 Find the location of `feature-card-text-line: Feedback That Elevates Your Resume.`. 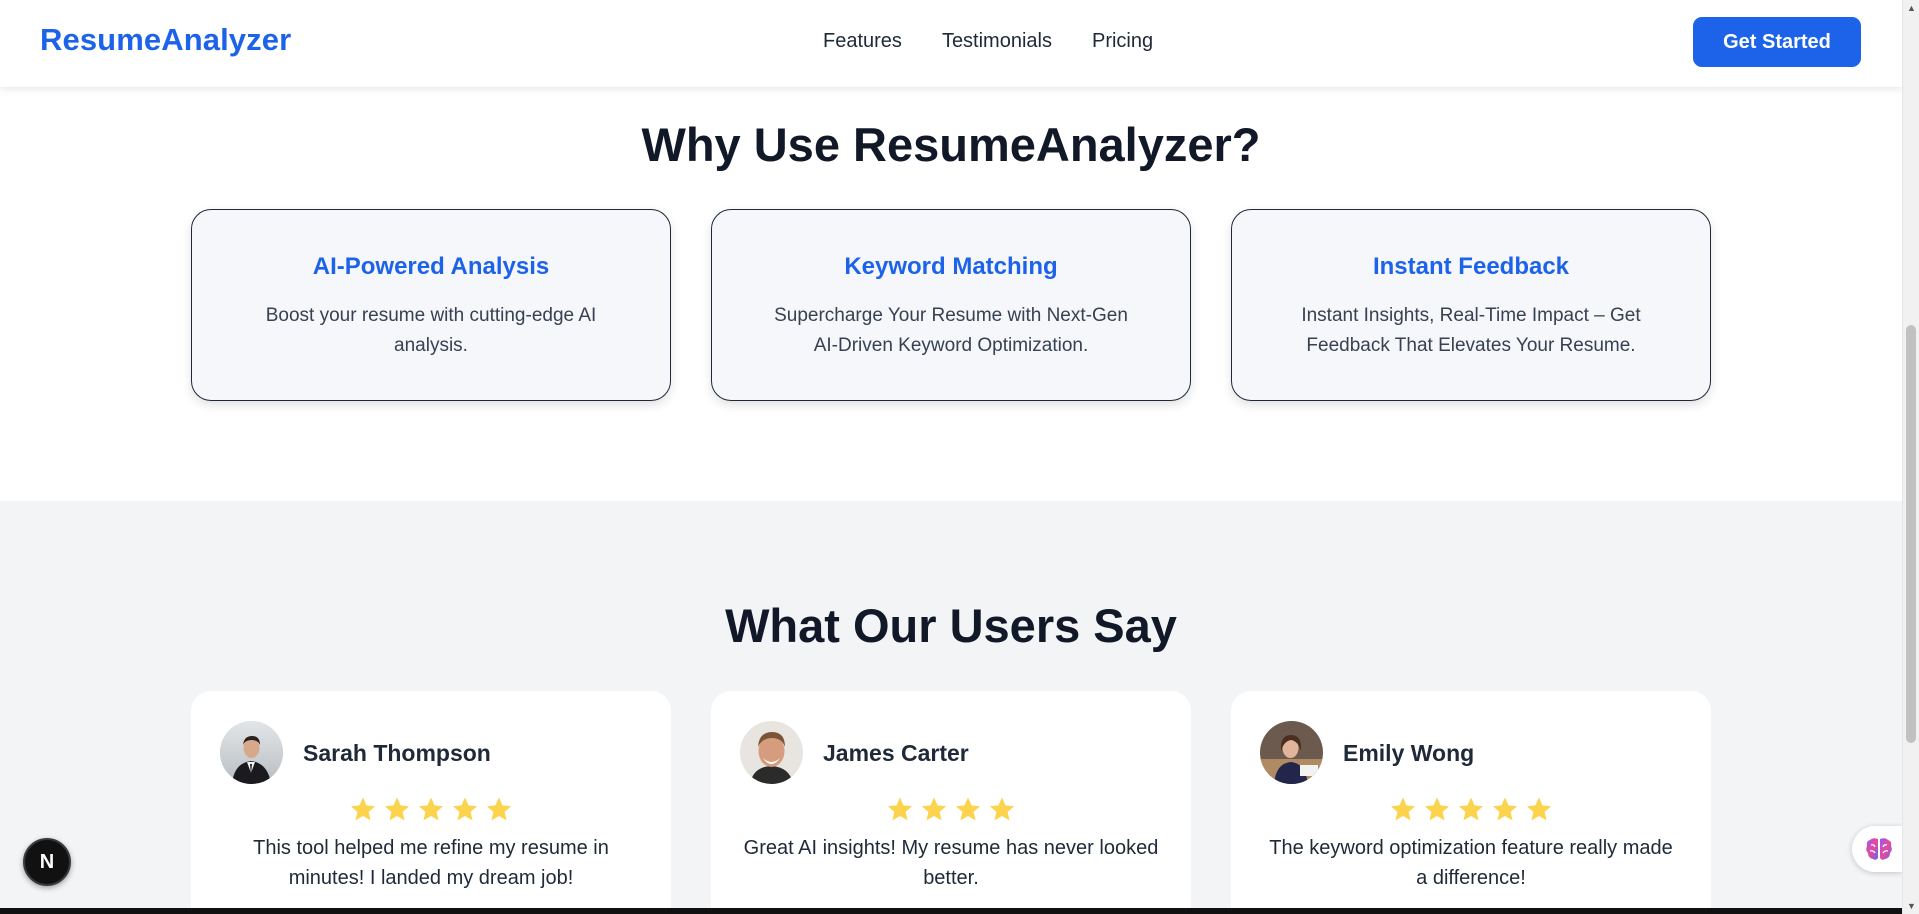

feature-card-text-line: Feedback That Elevates Your Resume. is located at coordinates (1471, 345).